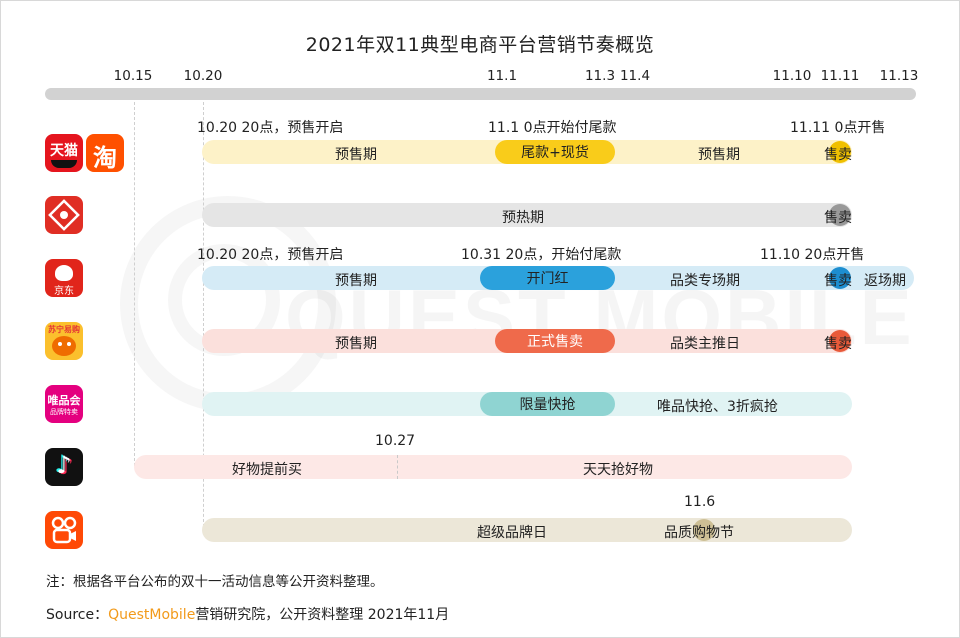  I want to click on tmall-annotation-final-payment: 11.1 0点开始付尾款, so click(552, 128).